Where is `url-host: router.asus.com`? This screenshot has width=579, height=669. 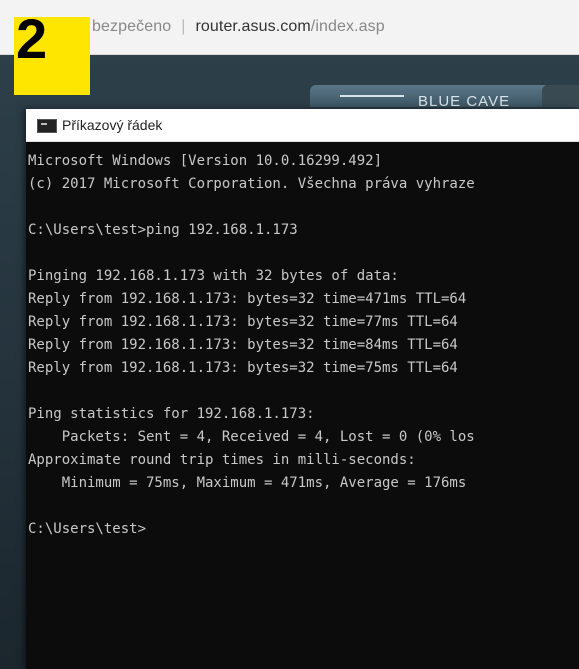 url-host: router.asus.com is located at coordinates (253, 26).